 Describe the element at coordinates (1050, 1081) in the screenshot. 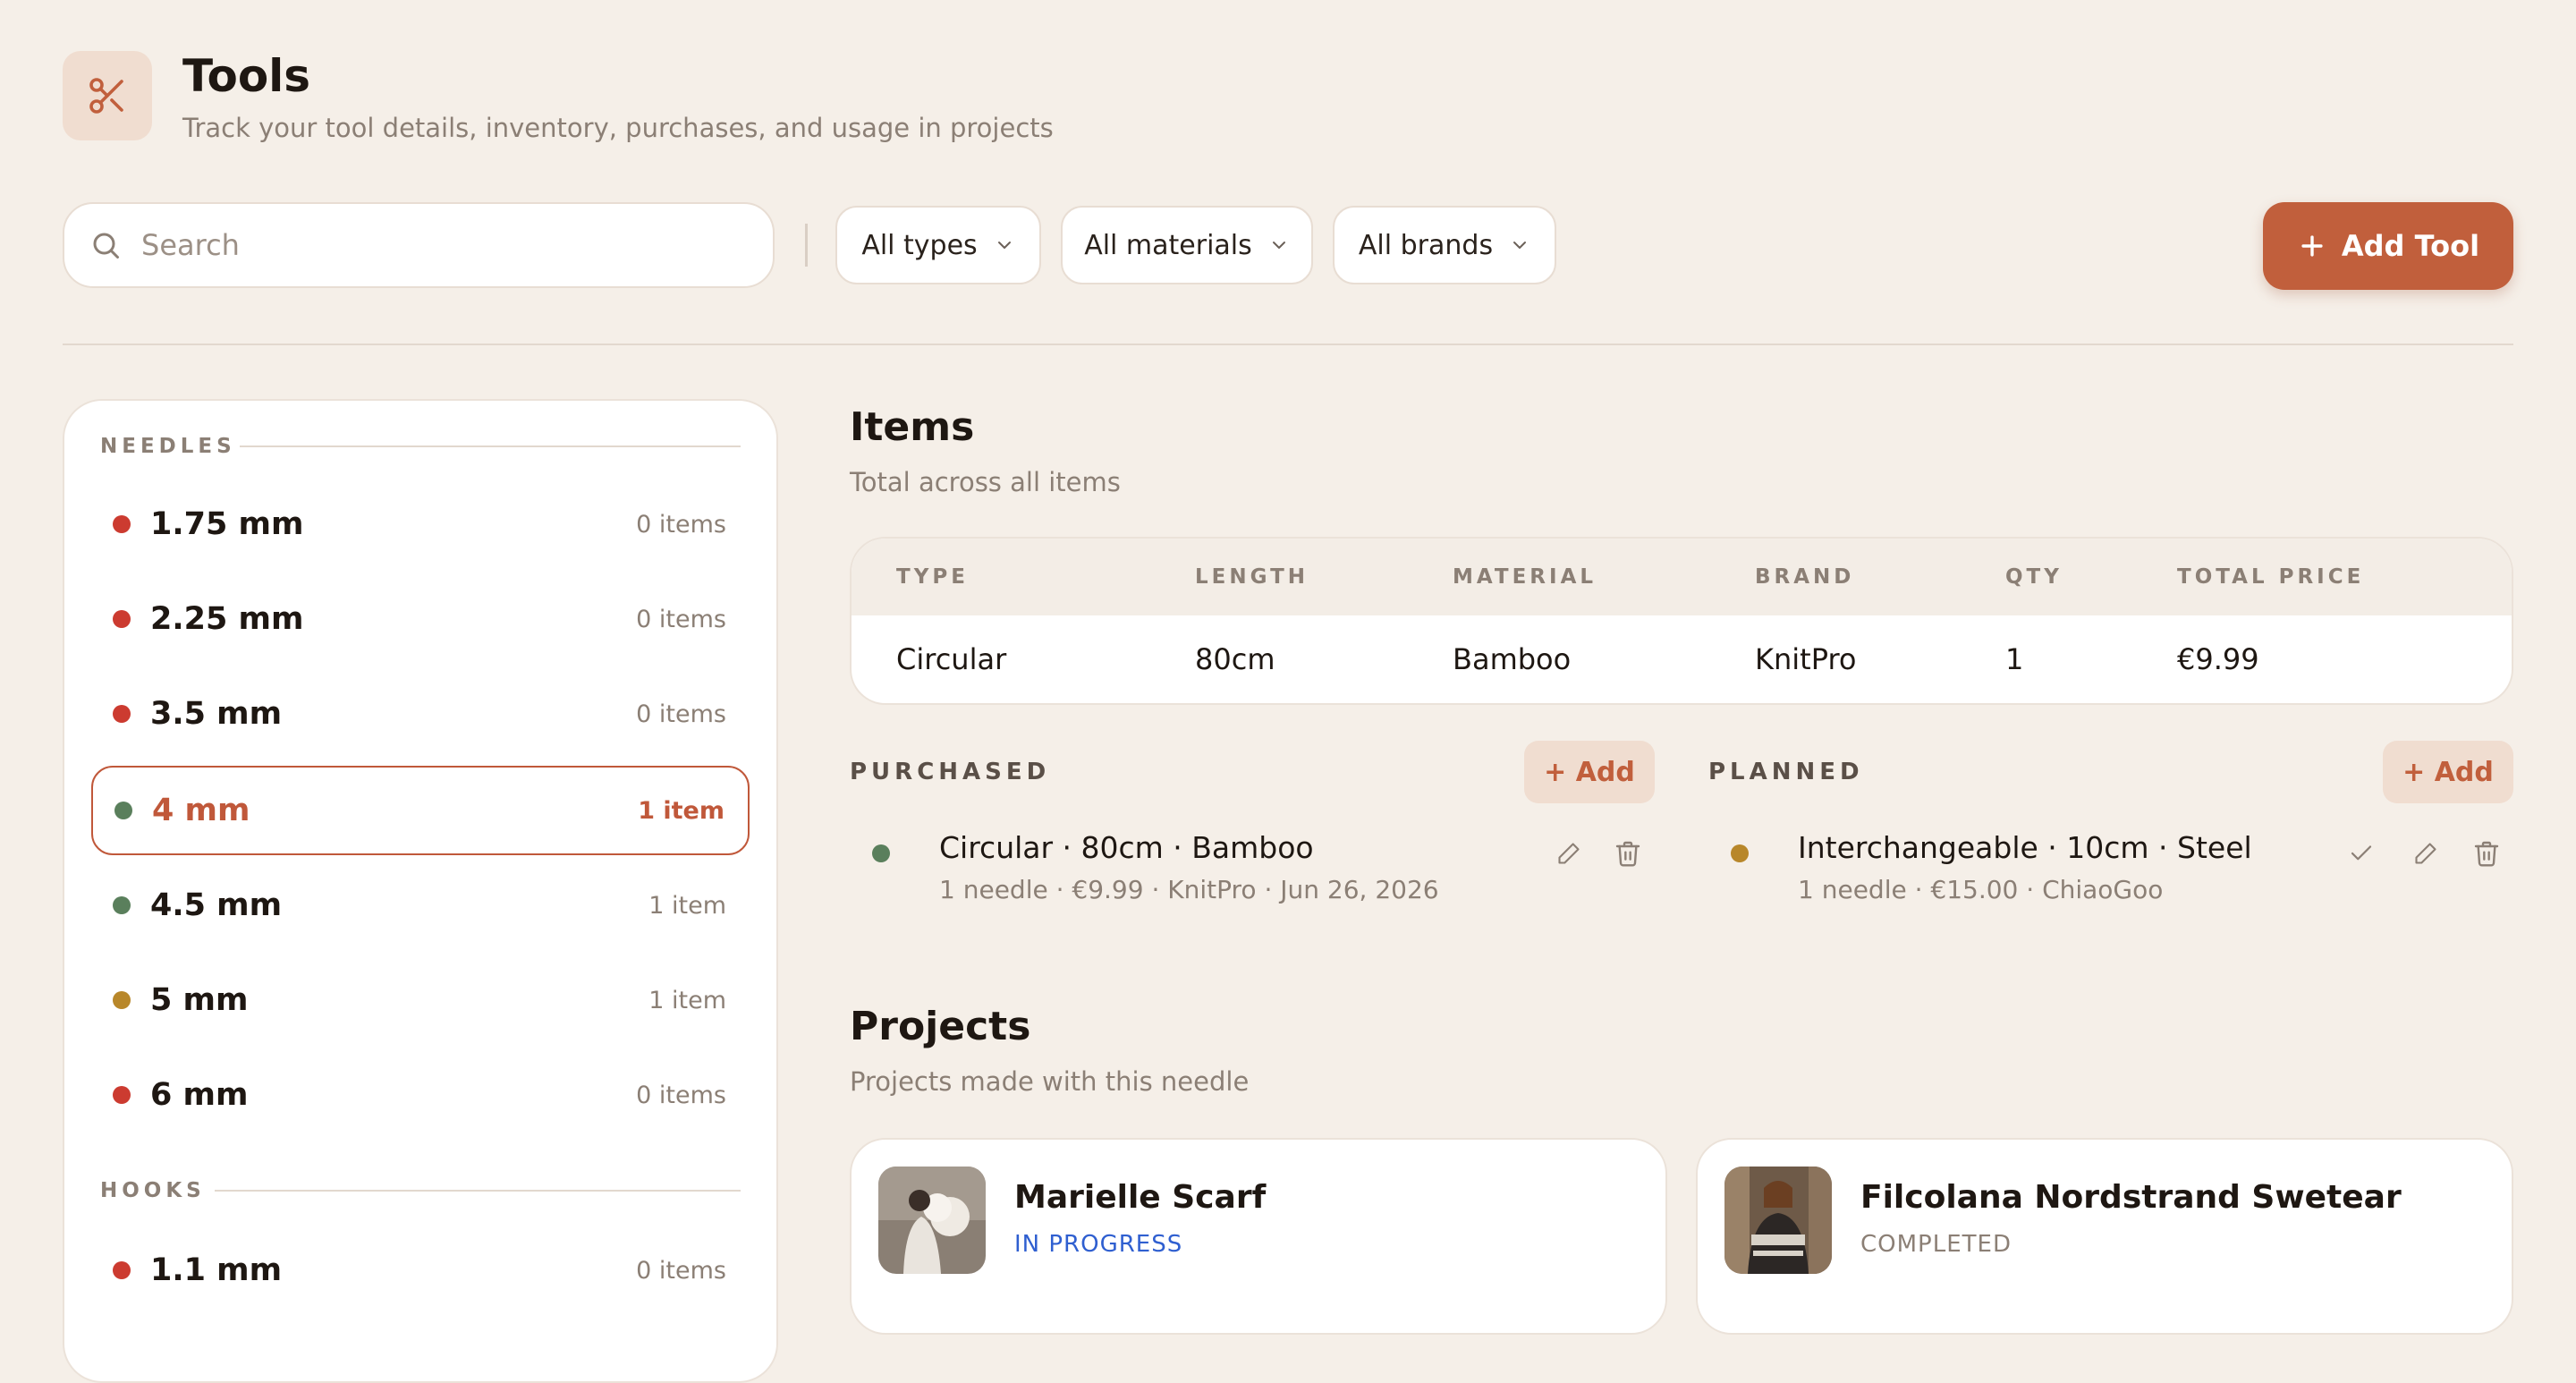

I see `projects-subtitle: Projects made with this needle` at that location.